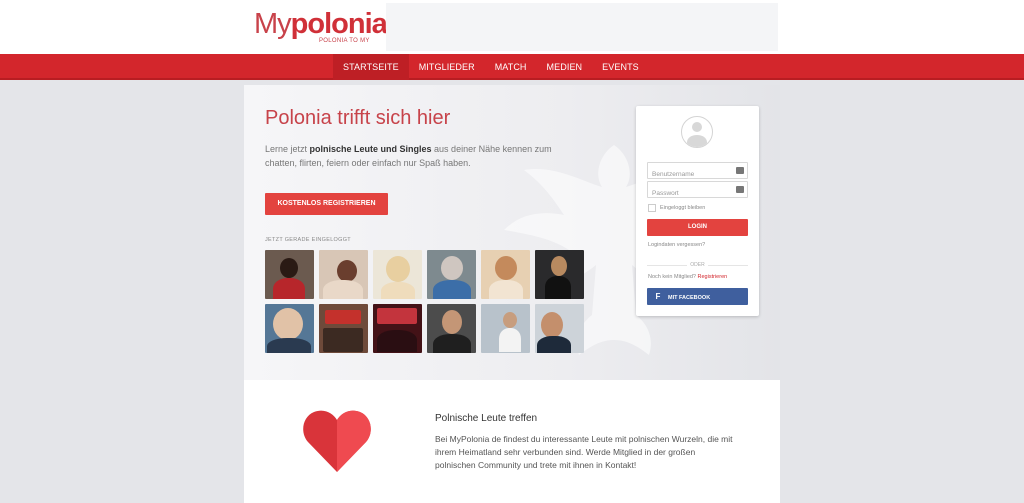  Describe the element at coordinates (358, 118) in the screenshot. I see `hero-title: Polonia trifft sich hier` at that location.